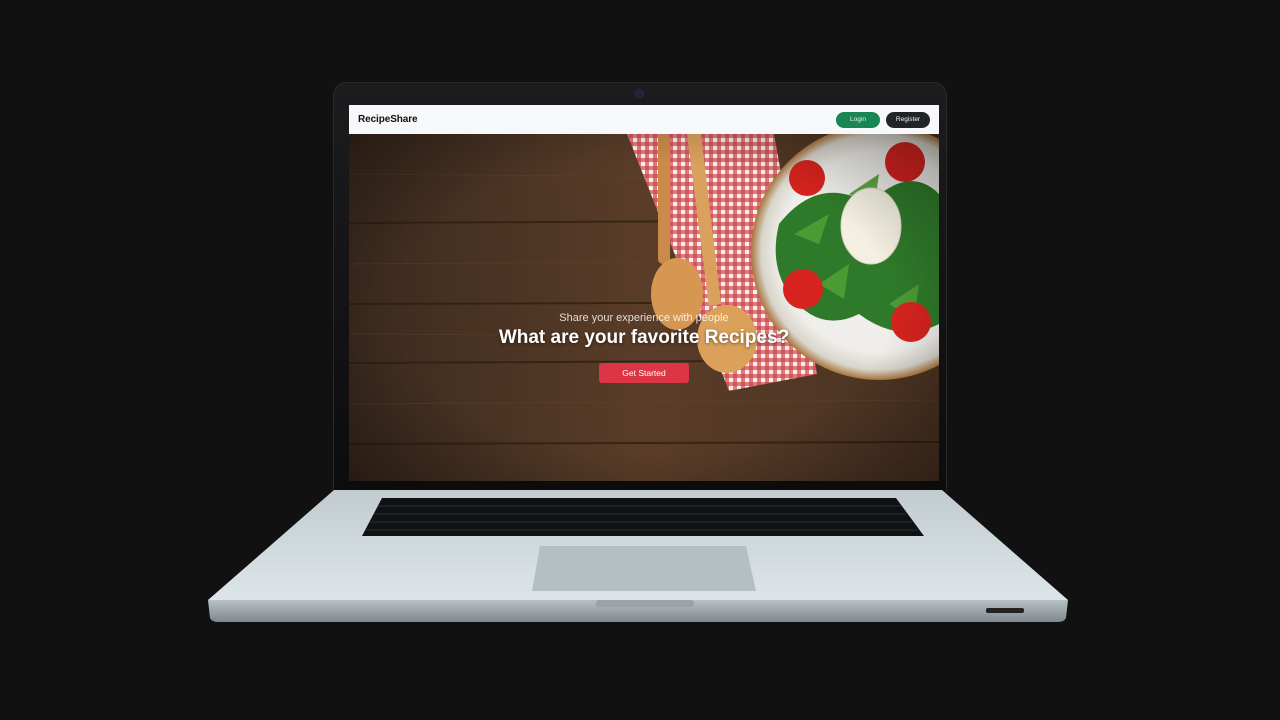 The width and height of the screenshot is (1280, 720). Describe the element at coordinates (644, 568) in the screenshot. I see `trackpad` at that location.